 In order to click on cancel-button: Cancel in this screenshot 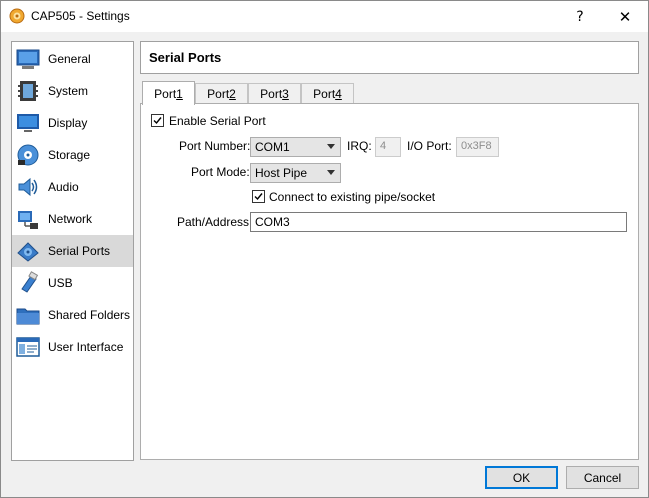, I will do `click(602, 477)`.